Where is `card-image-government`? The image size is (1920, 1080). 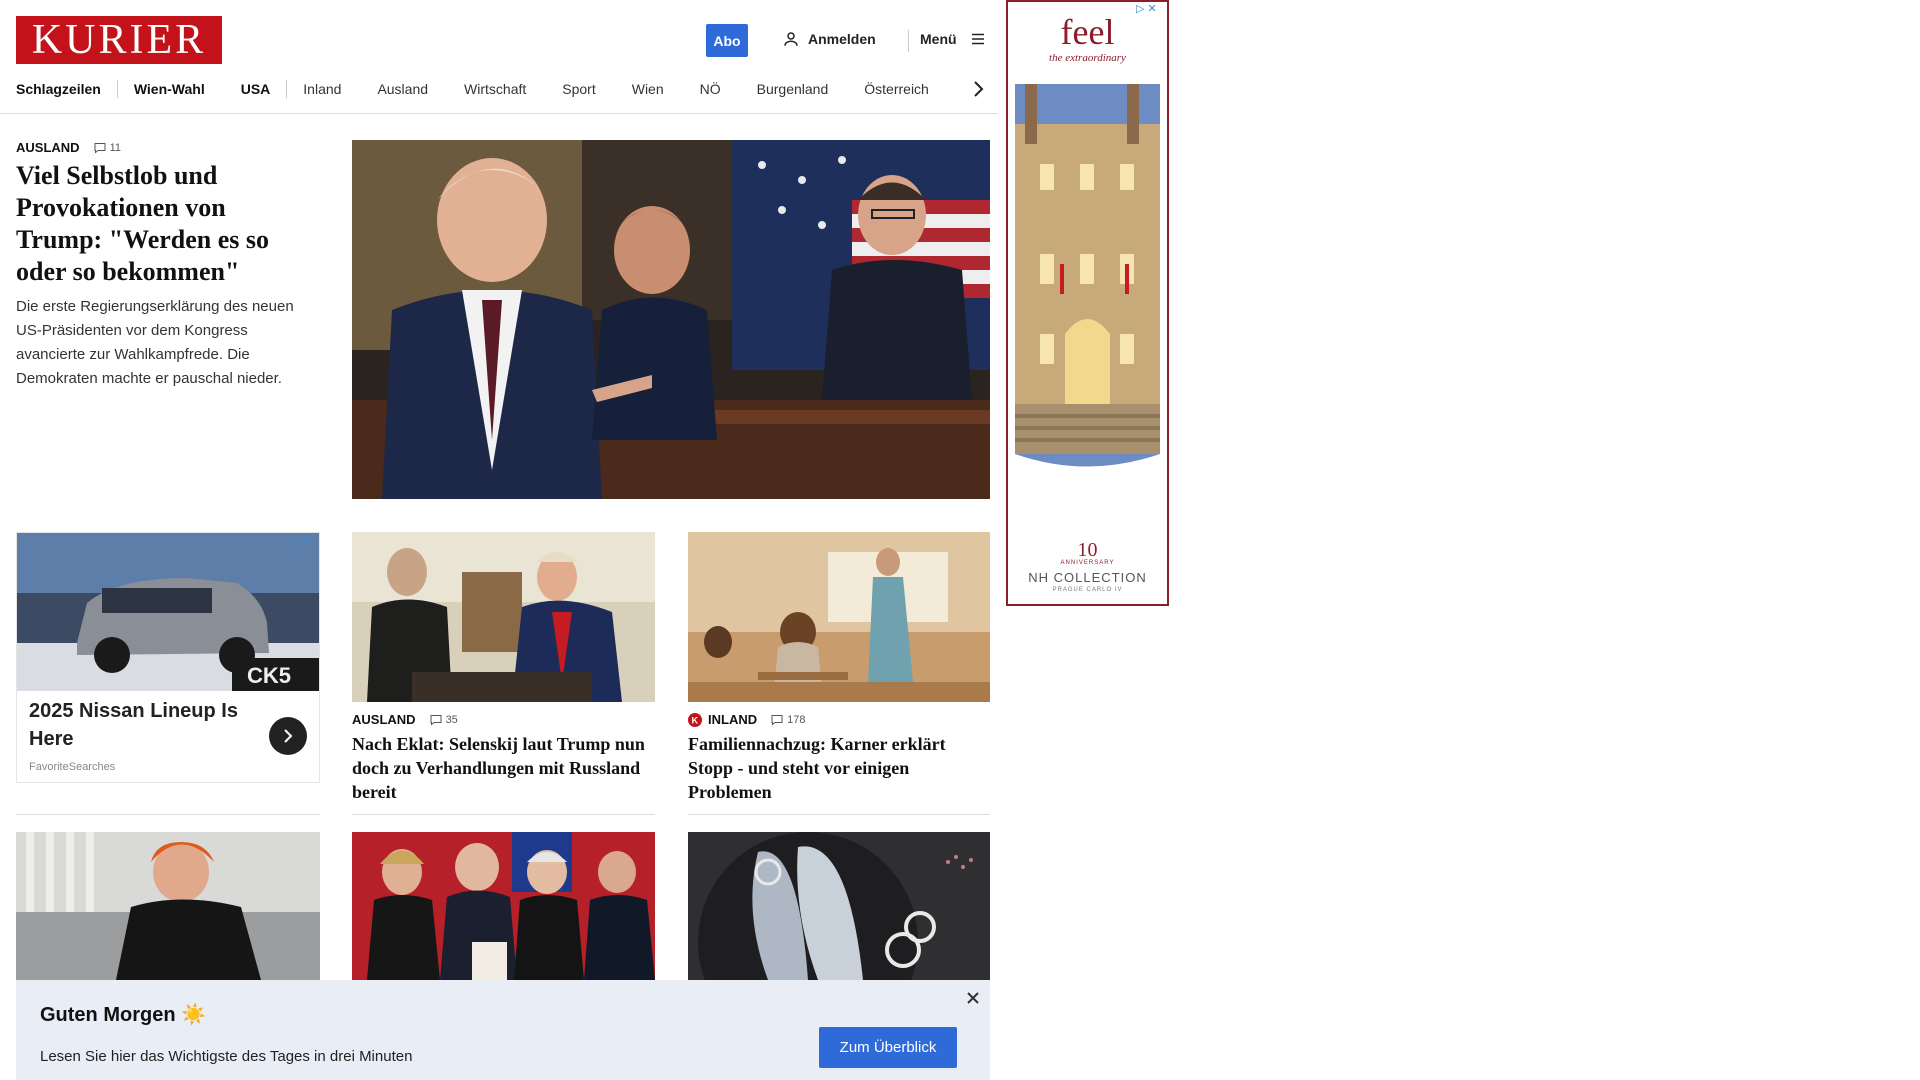
card-image-government is located at coordinates (503, 906).